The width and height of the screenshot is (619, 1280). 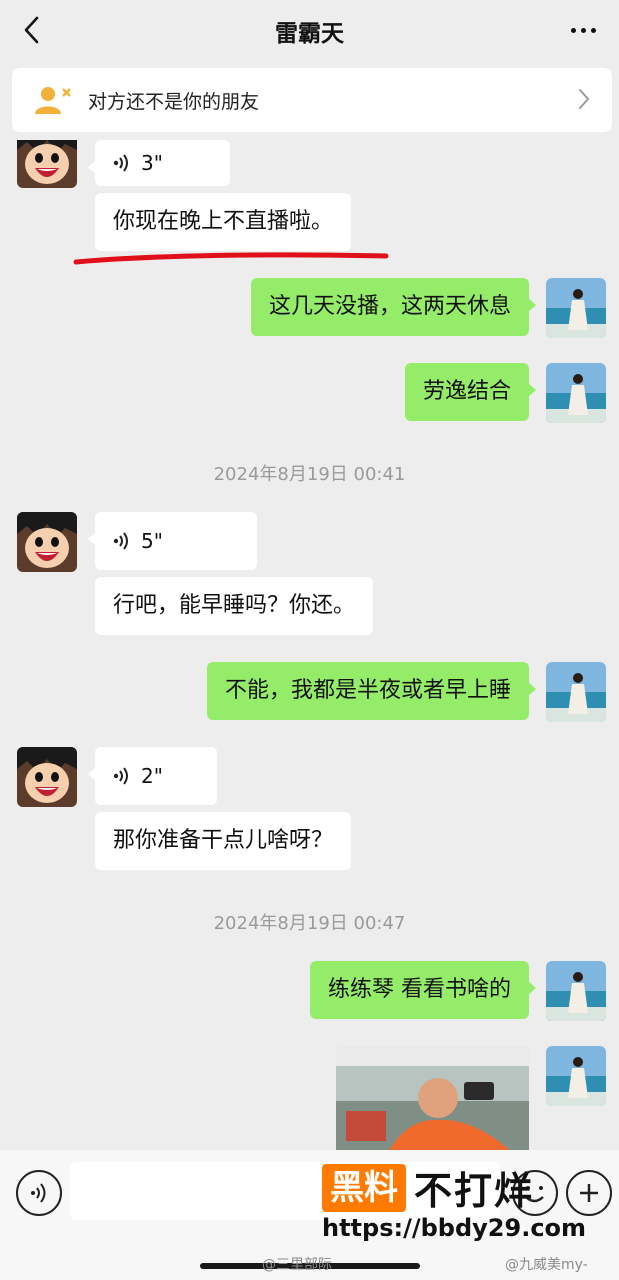 What do you see at coordinates (54, 100) in the screenshot?
I see `person-x-icon` at bounding box center [54, 100].